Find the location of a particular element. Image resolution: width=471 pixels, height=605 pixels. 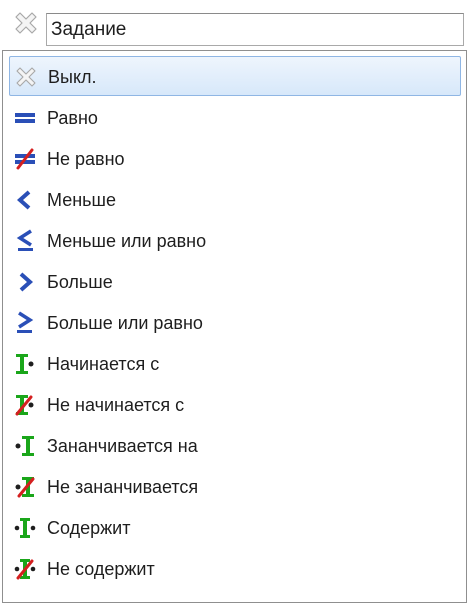

operator-item-less: Меньше is located at coordinates (235, 200).